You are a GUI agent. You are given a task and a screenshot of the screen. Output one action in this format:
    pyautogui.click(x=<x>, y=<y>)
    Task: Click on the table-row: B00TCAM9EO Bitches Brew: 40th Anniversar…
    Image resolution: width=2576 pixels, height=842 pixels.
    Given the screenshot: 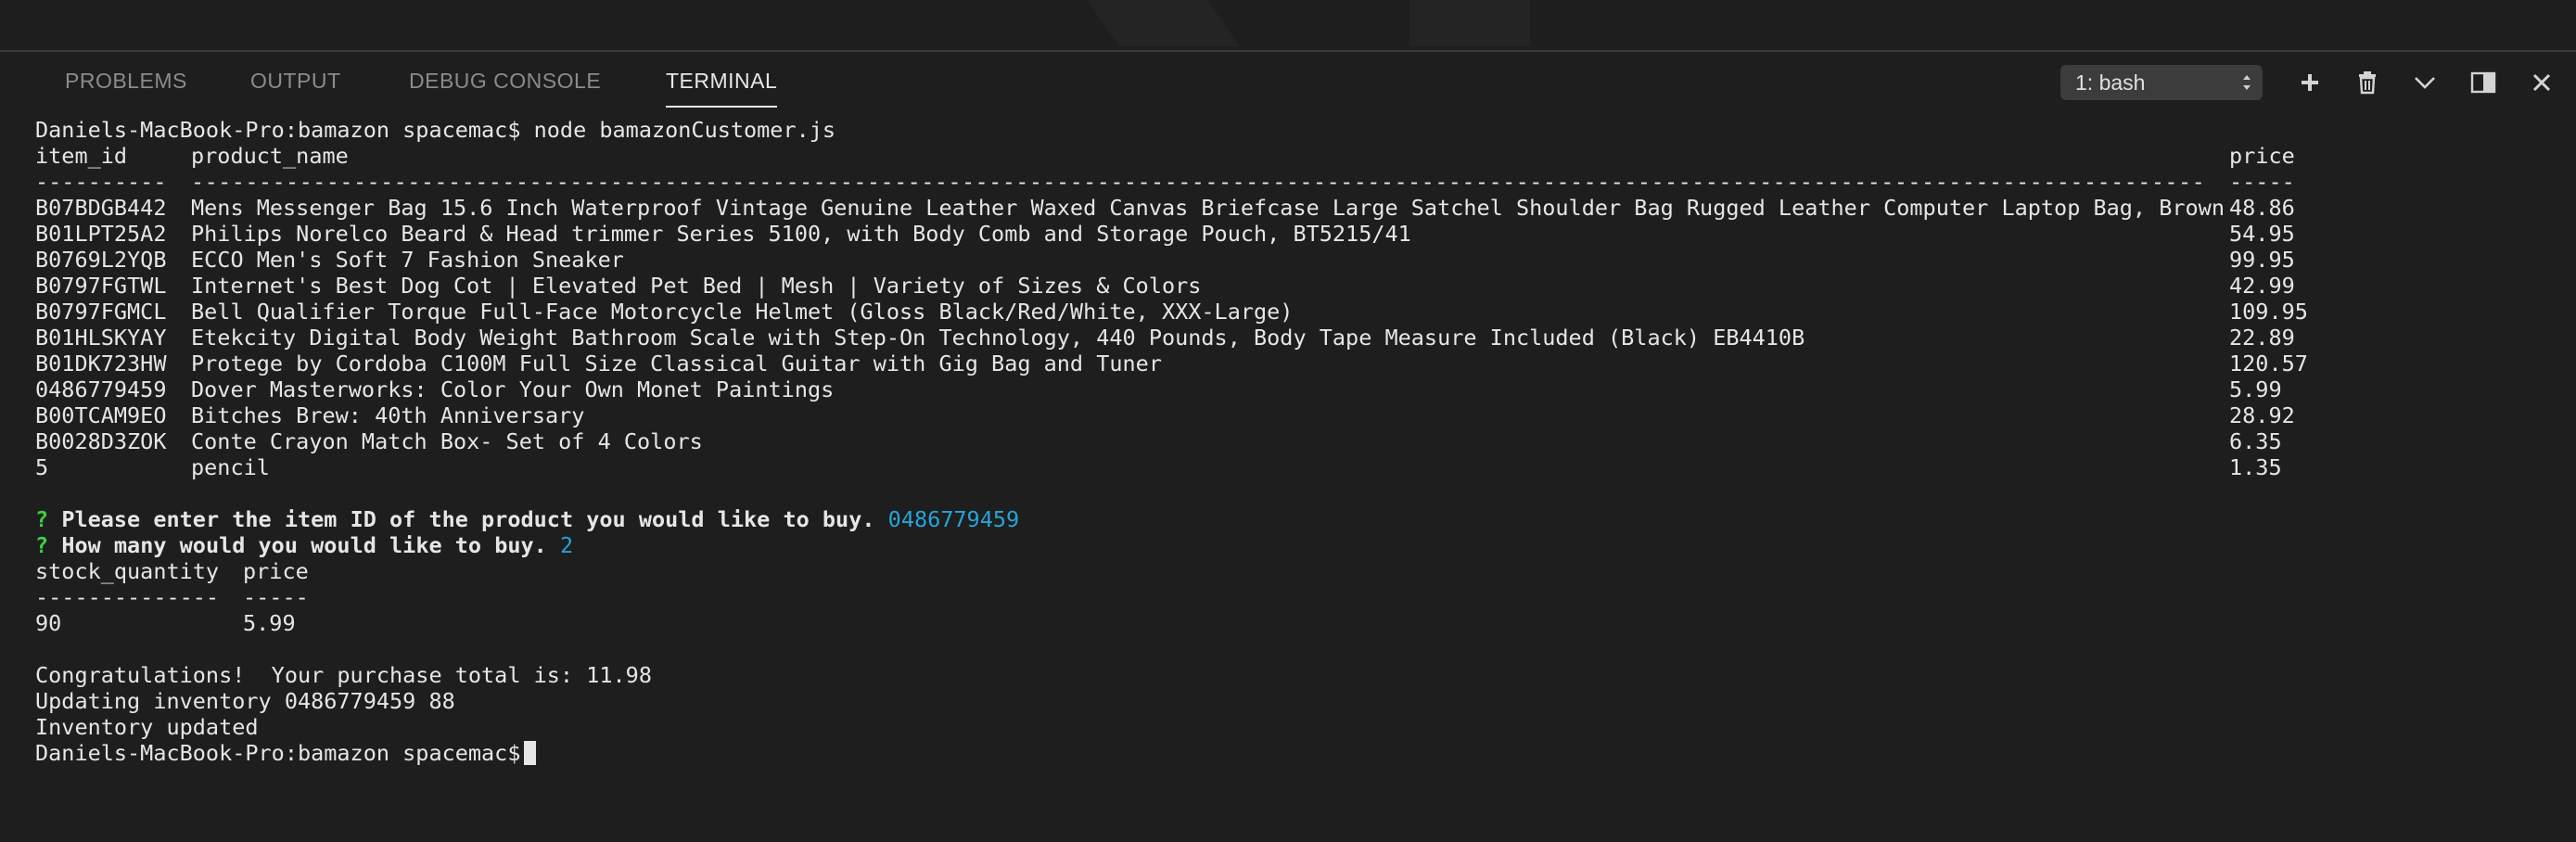 What is the action you would take?
    pyautogui.click(x=1305, y=415)
    